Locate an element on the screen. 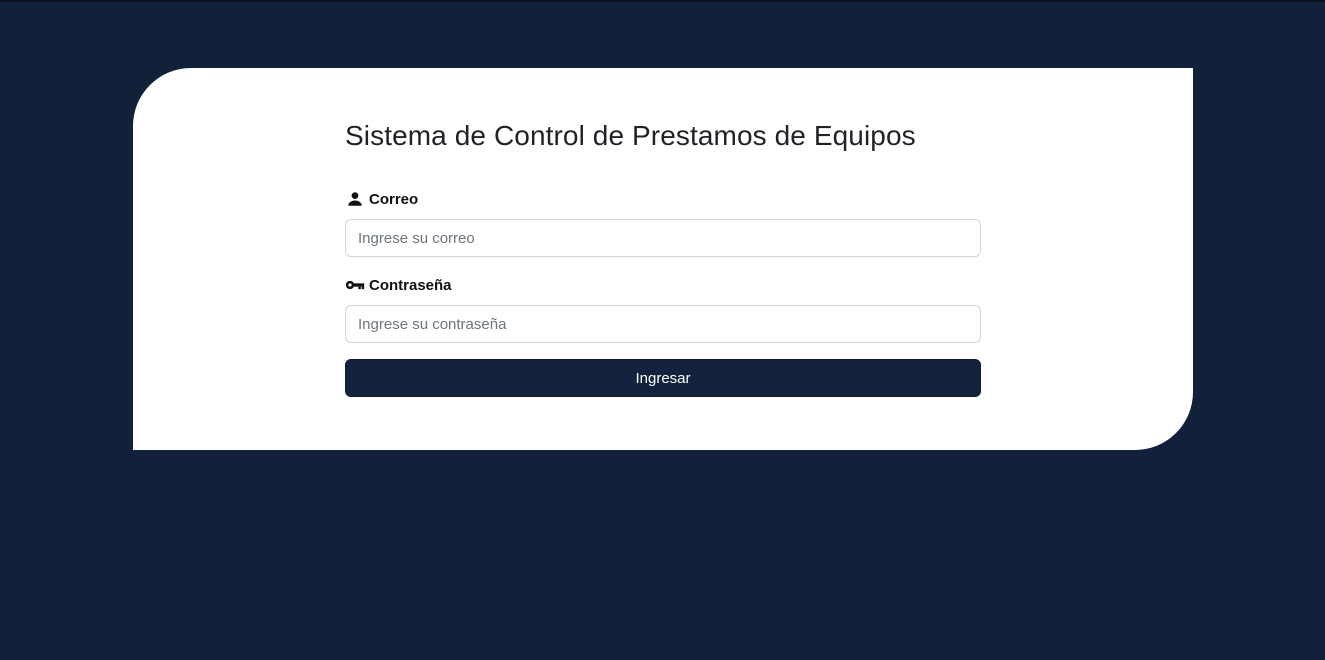  key-icon is located at coordinates (355, 285).